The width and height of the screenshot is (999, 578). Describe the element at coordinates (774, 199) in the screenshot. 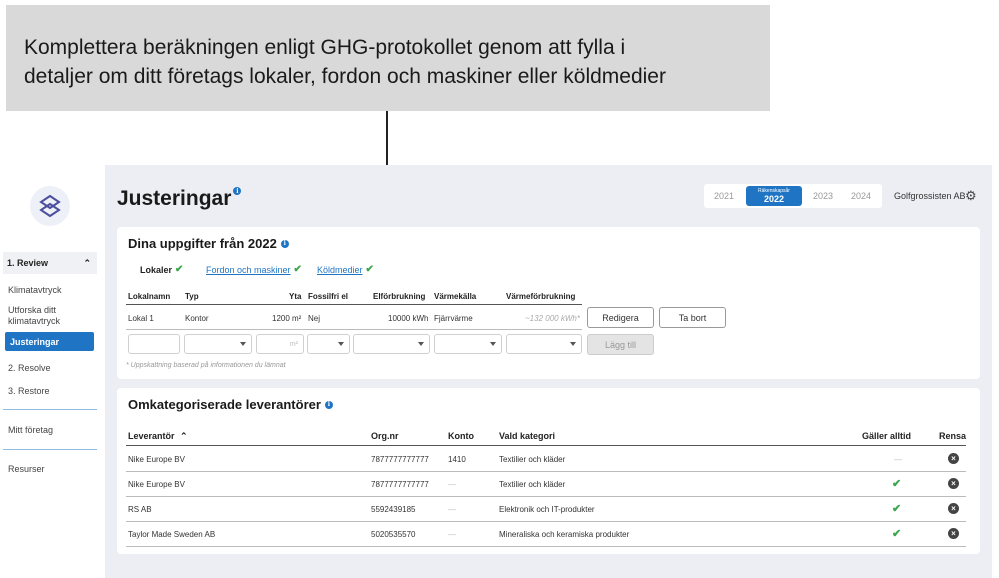

I see `active-year: 2022` at that location.